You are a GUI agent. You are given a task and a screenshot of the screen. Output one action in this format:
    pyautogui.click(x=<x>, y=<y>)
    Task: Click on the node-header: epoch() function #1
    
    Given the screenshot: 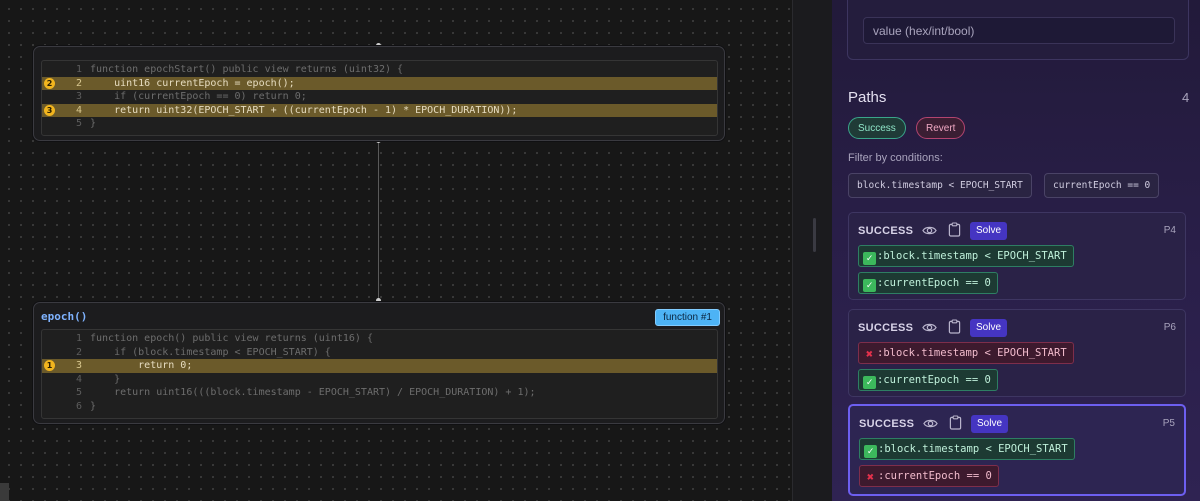 What is the action you would take?
    pyautogui.click(x=379, y=315)
    